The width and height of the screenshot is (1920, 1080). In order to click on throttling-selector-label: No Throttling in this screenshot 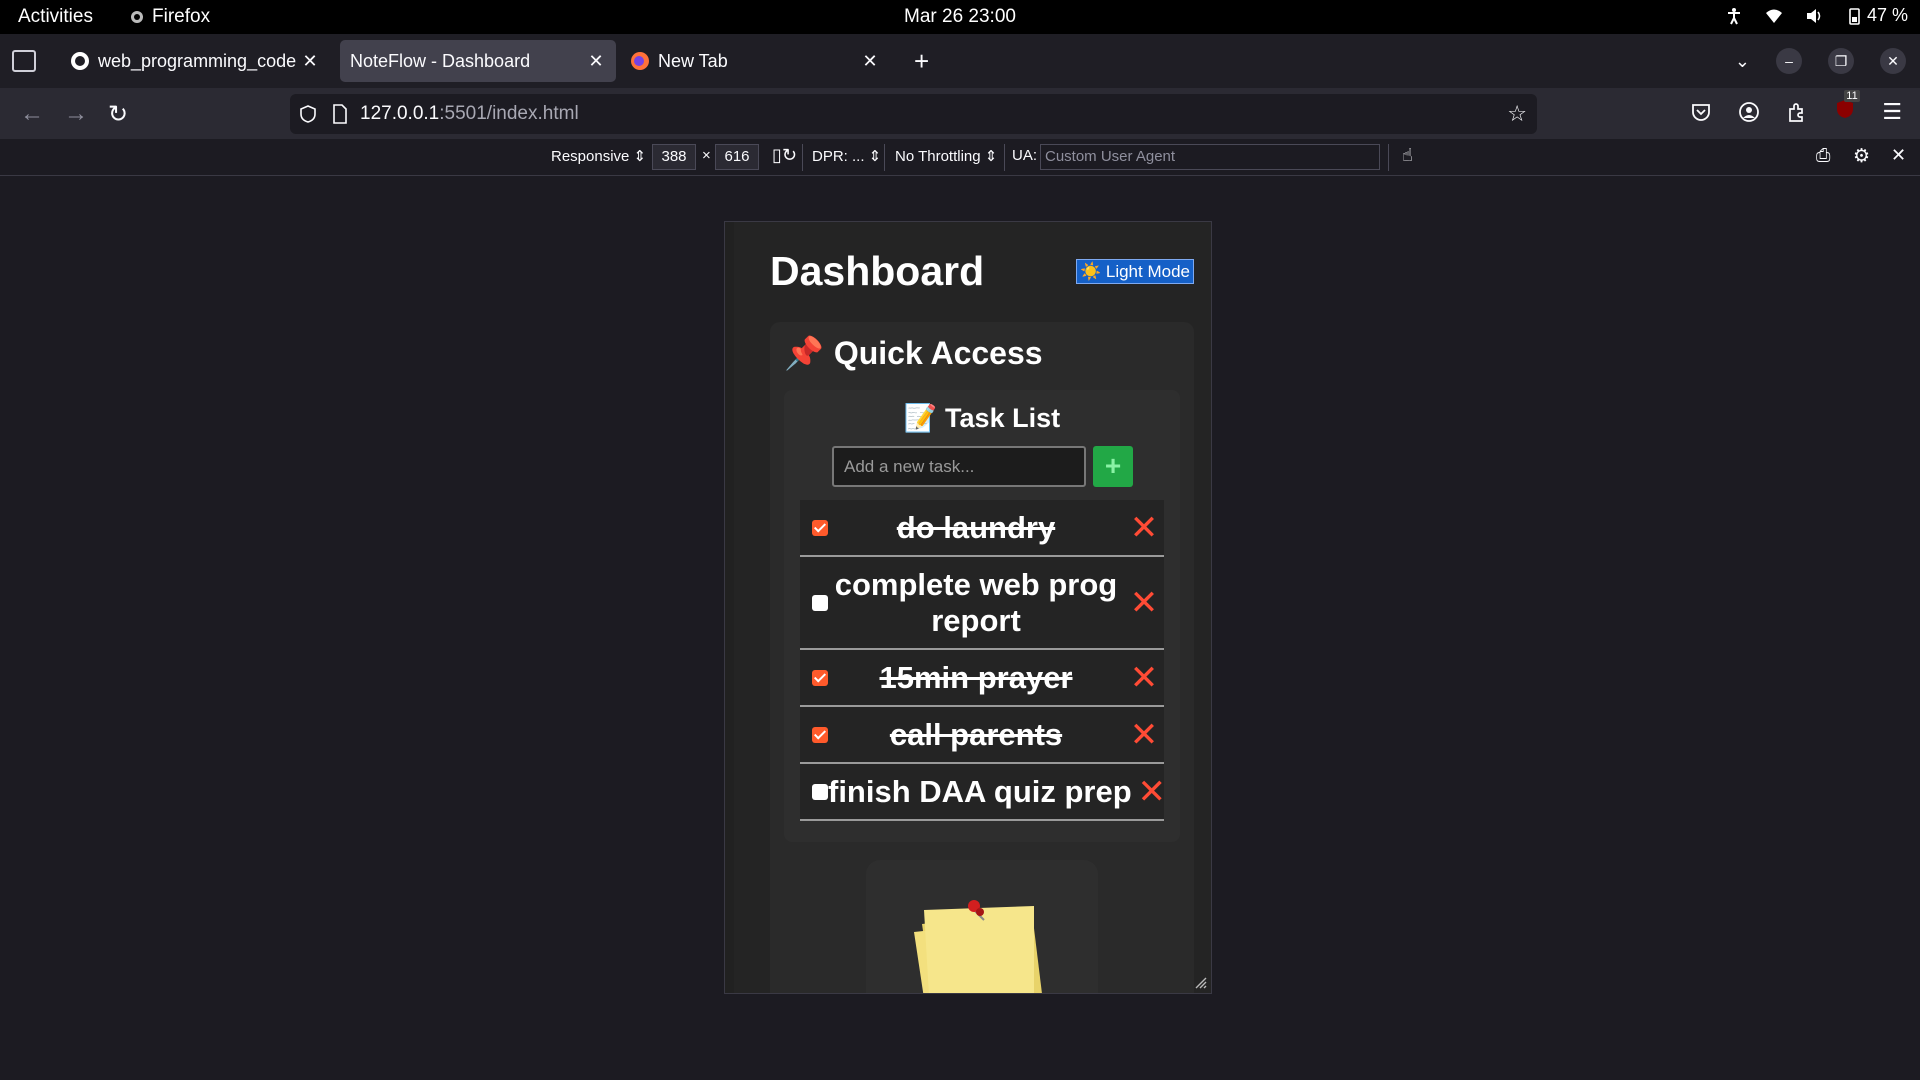, I will do `click(938, 156)`.